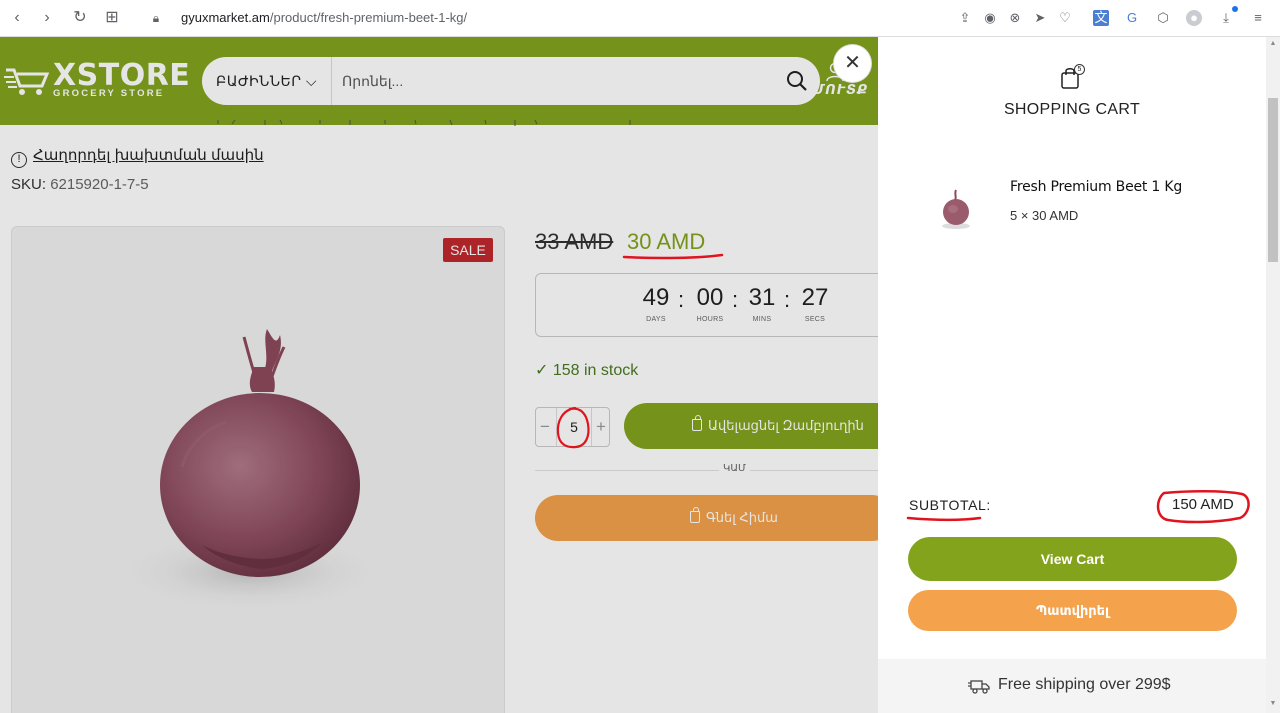 This screenshot has height=713, width=1280. I want to click on download-badge, so click(1235, 9).